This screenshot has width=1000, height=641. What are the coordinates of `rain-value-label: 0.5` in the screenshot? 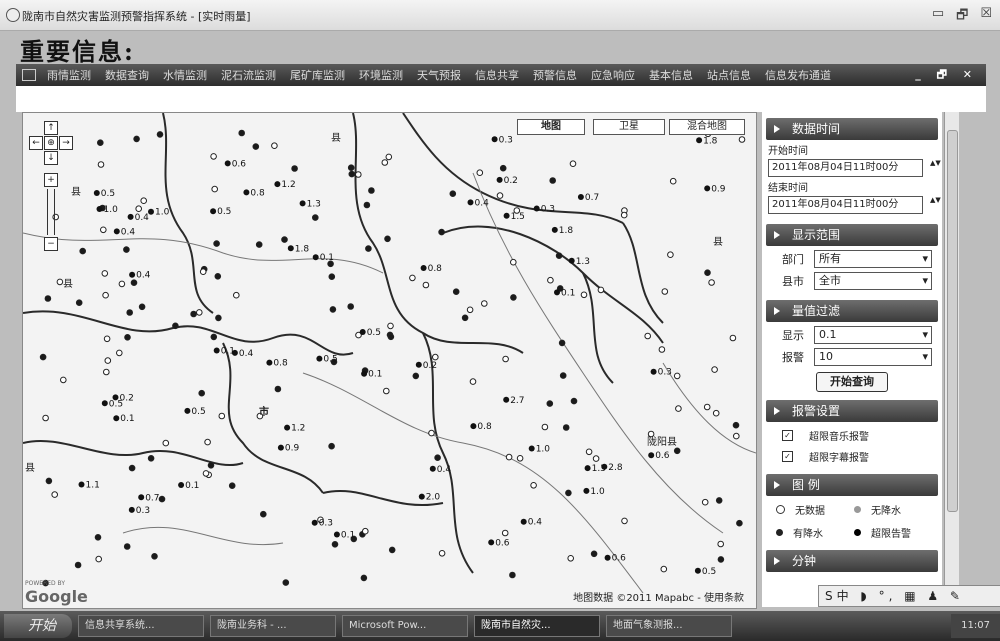 It's located at (108, 194).